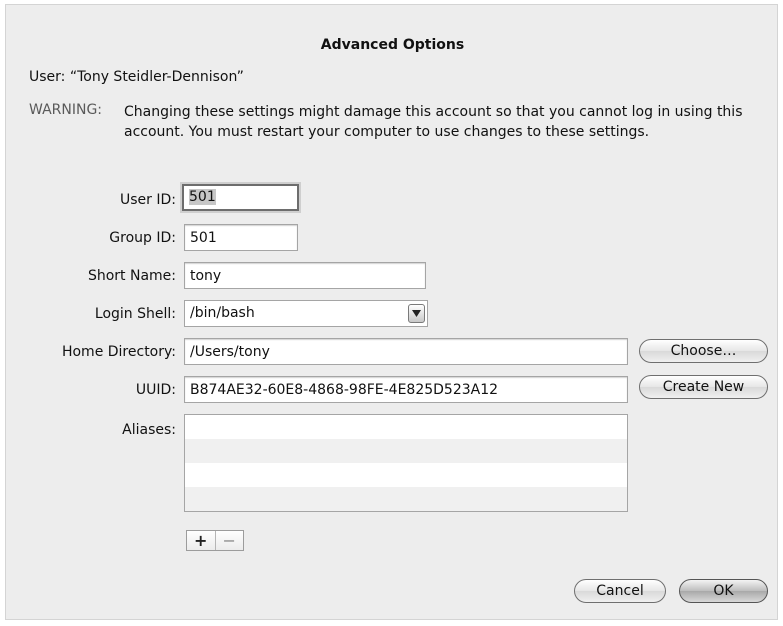  Describe the element at coordinates (406, 351) in the screenshot. I see `home-directory-field` at that location.